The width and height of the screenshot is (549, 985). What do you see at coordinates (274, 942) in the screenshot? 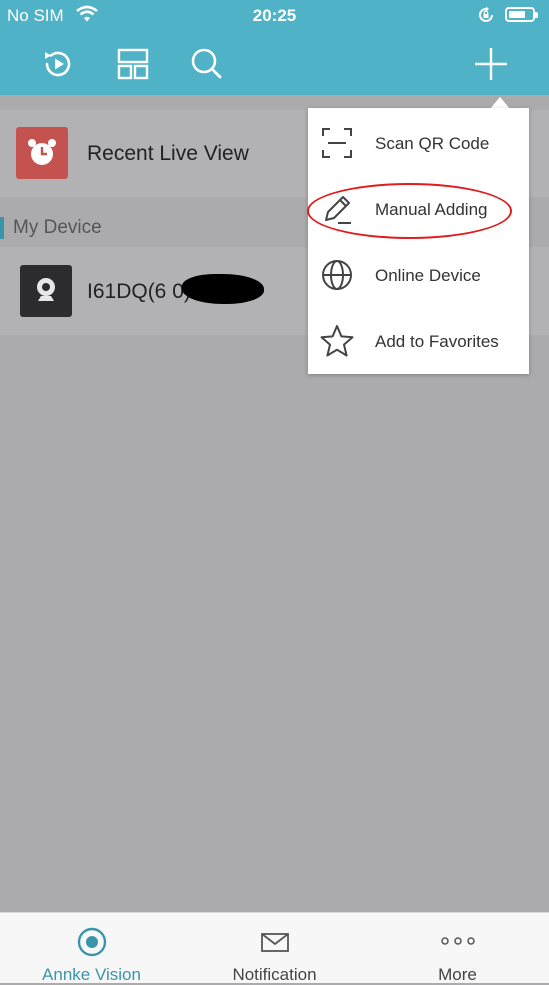
I see `envelope-icon` at bounding box center [274, 942].